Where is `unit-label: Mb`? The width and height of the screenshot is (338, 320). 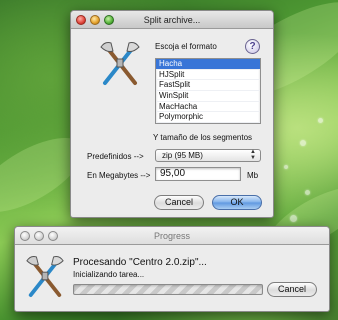 unit-label: Mb is located at coordinates (253, 175).